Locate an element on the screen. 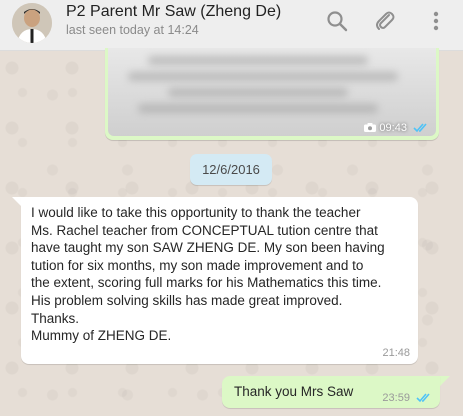 Image resolution: width=463 pixels, height=416 pixels. incoming-message-time: 21:48 is located at coordinates (396, 353).